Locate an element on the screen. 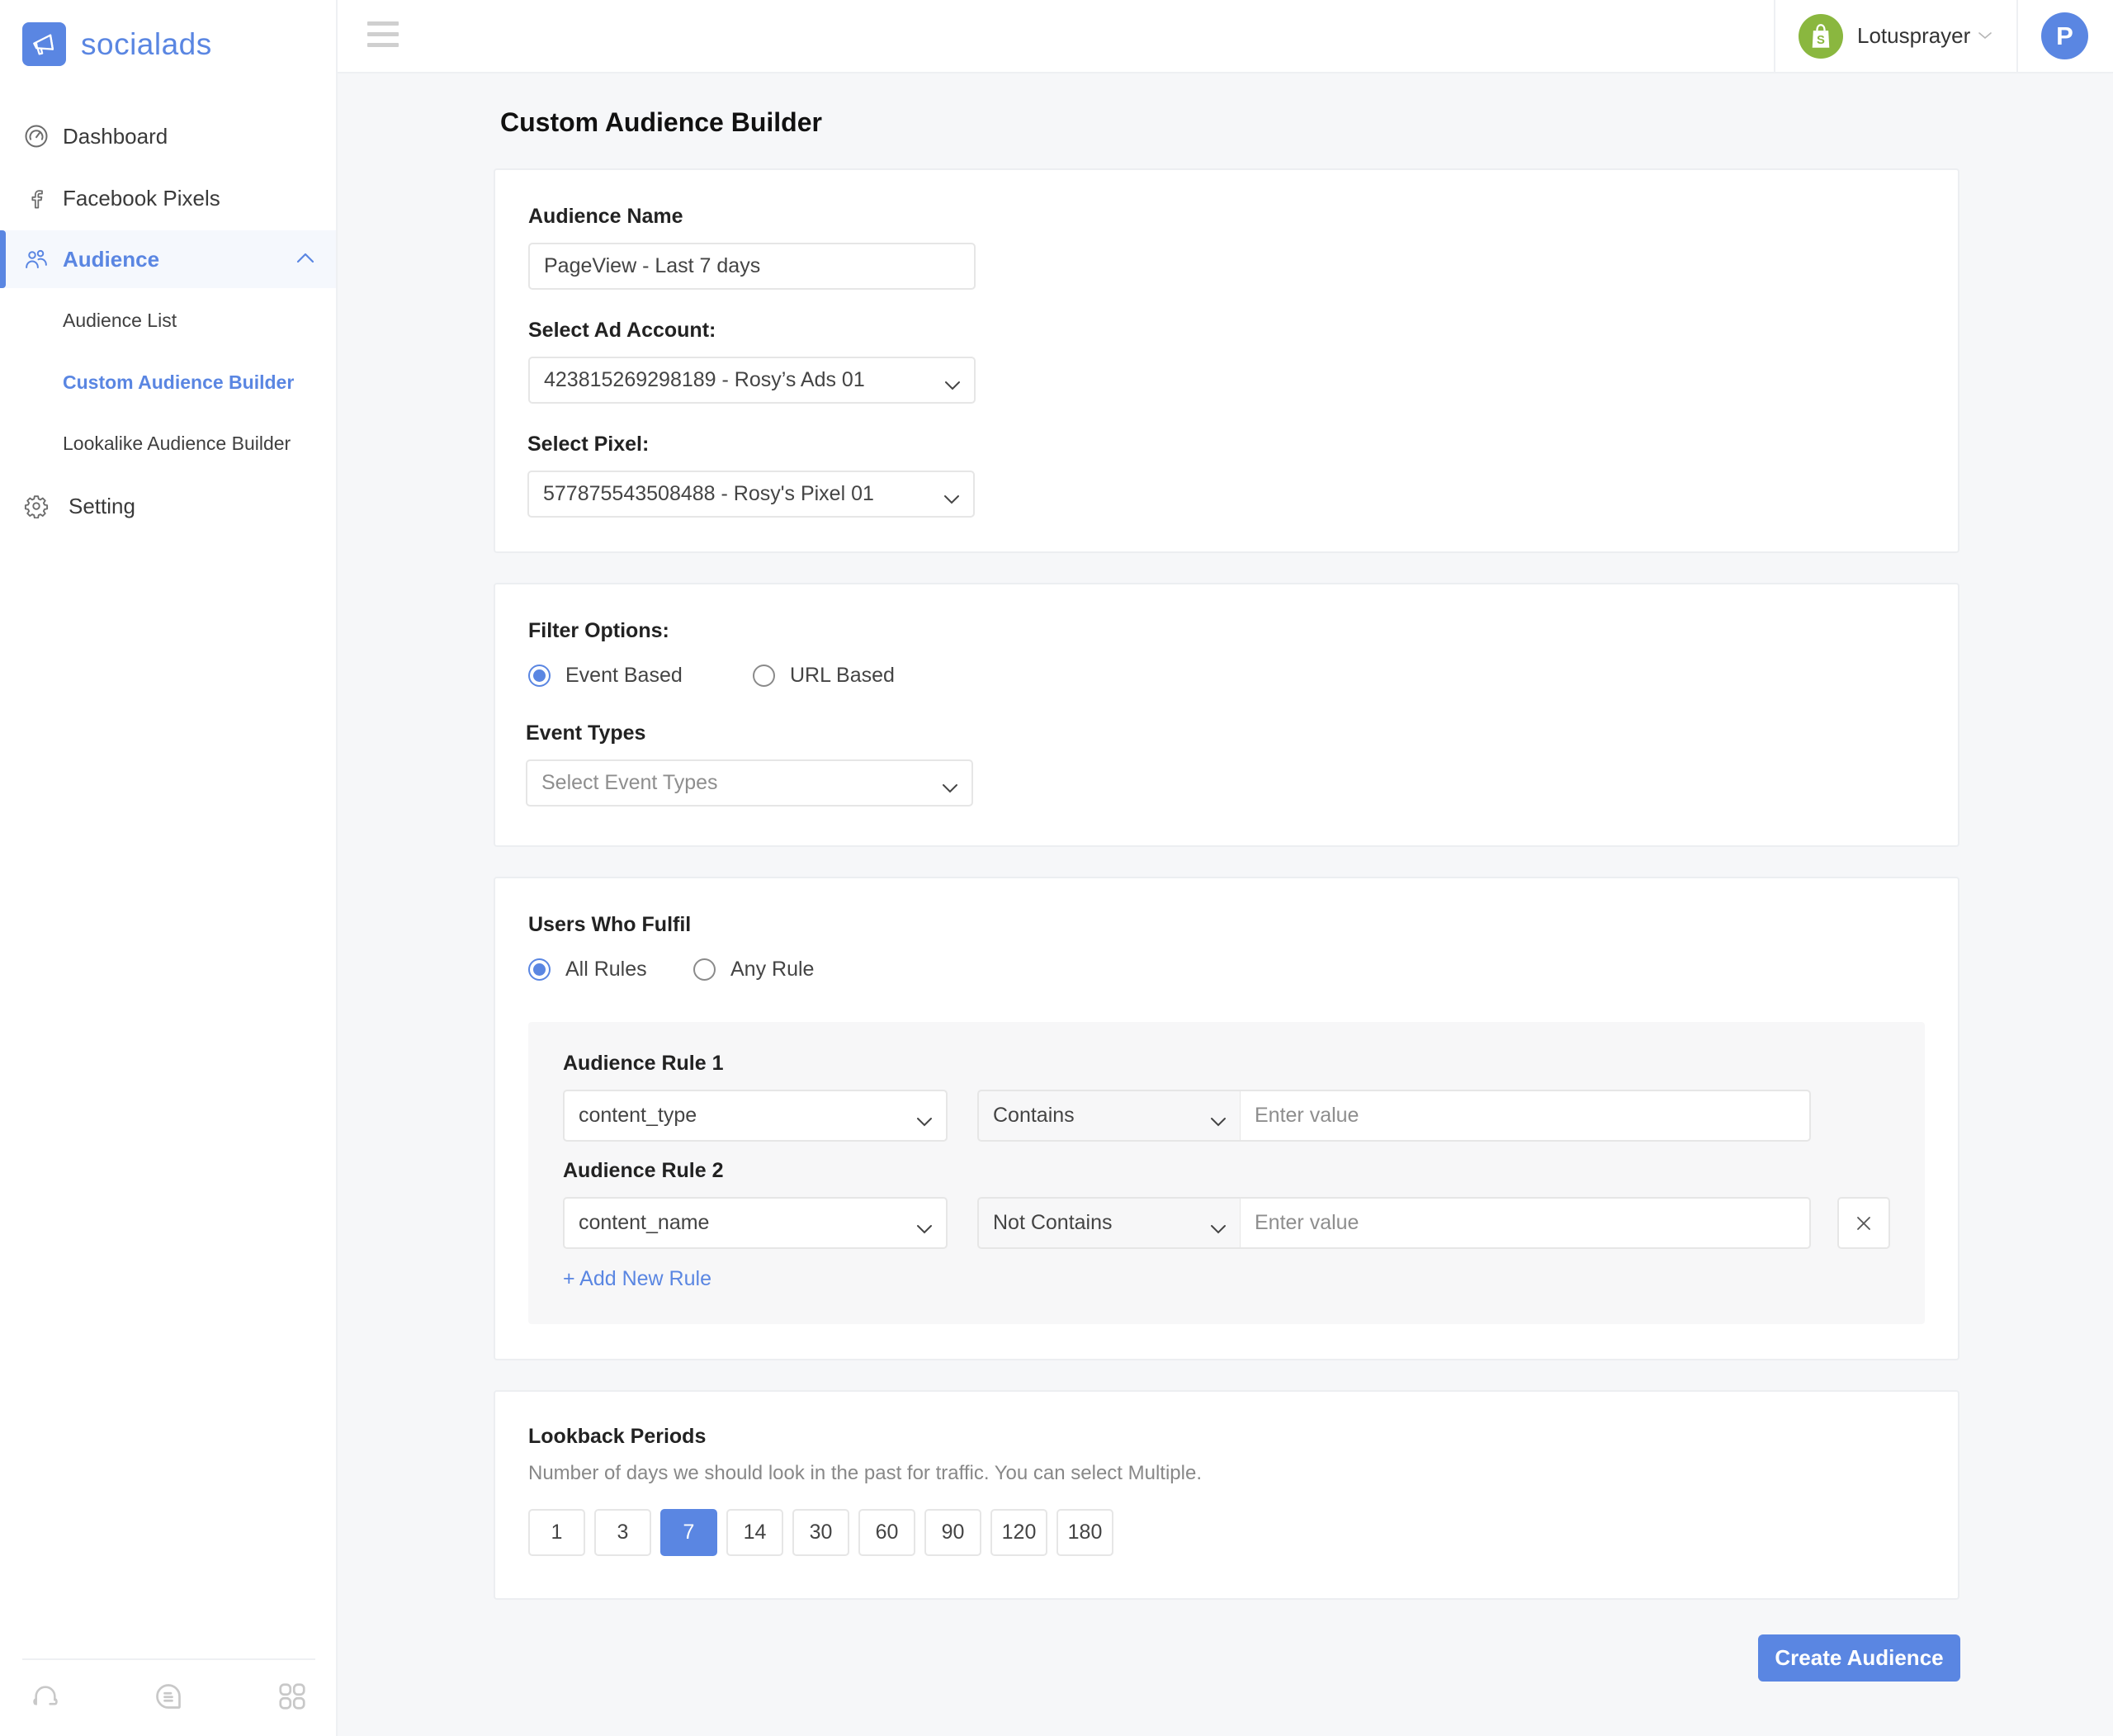 This screenshot has width=2113, height=1736. pixel-label: Select Pixel: is located at coordinates (588, 444).